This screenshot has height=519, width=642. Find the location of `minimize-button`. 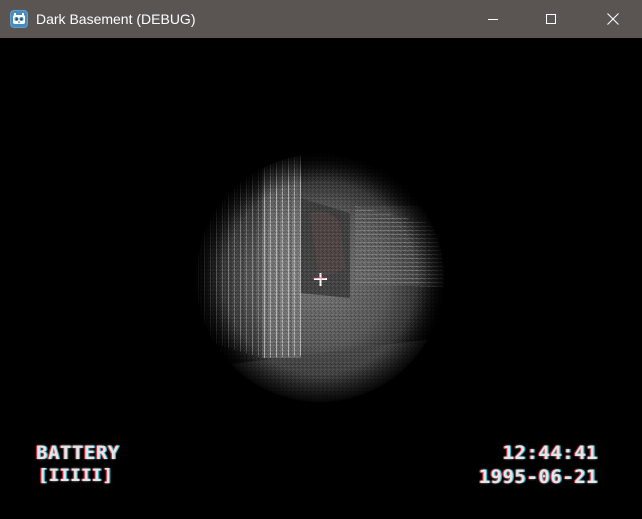

minimize-button is located at coordinates (493, 19).